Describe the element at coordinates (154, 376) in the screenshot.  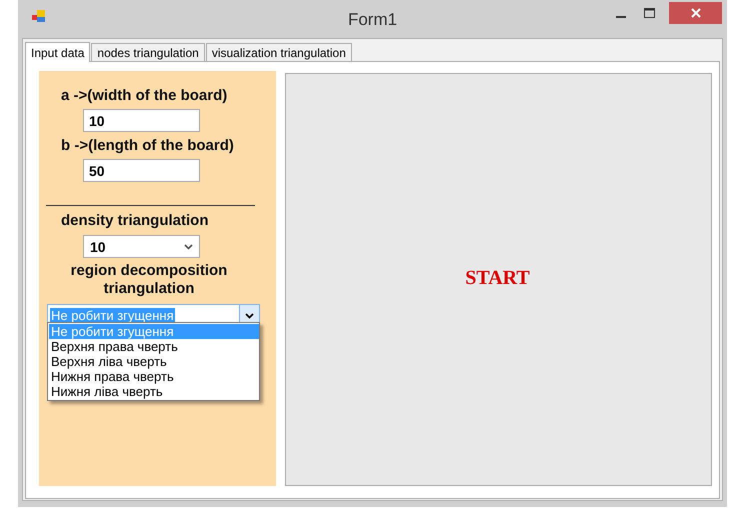
I see `dropdown-option: Нижня права чверть` at that location.